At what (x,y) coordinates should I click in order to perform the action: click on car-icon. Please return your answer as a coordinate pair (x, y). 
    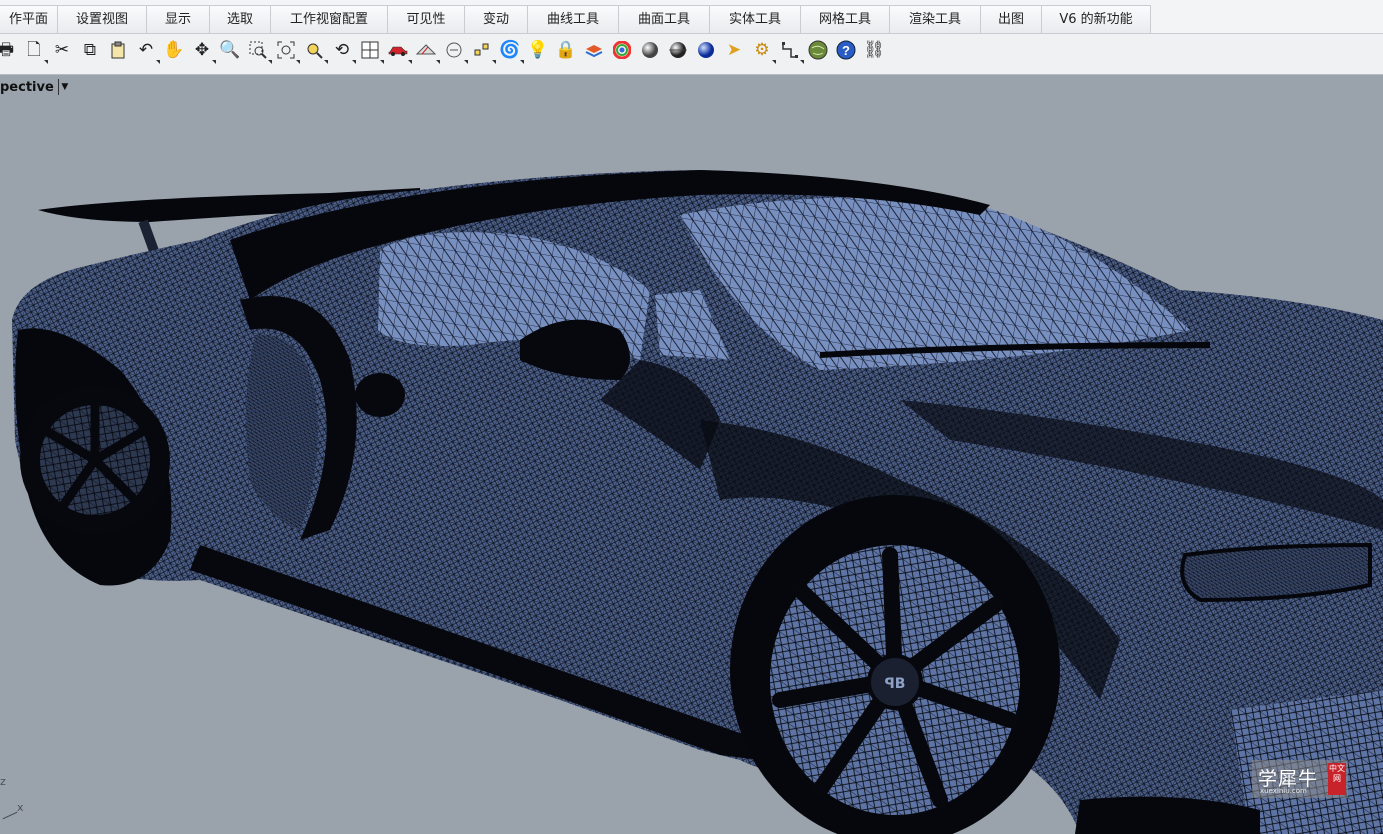
    Looking at the image, I should click on (398, 51).